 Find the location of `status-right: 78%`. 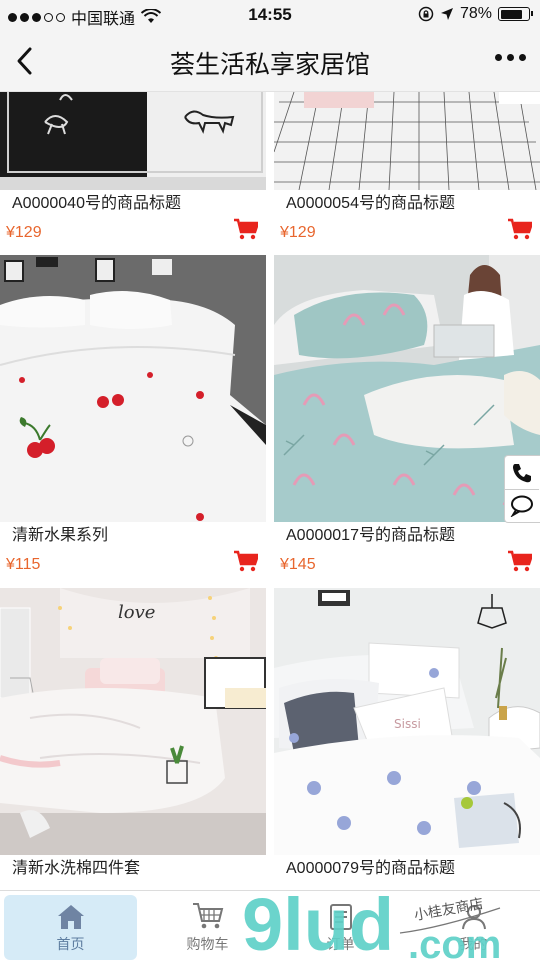

status-right: 78% is located at coordinates (475, 14).